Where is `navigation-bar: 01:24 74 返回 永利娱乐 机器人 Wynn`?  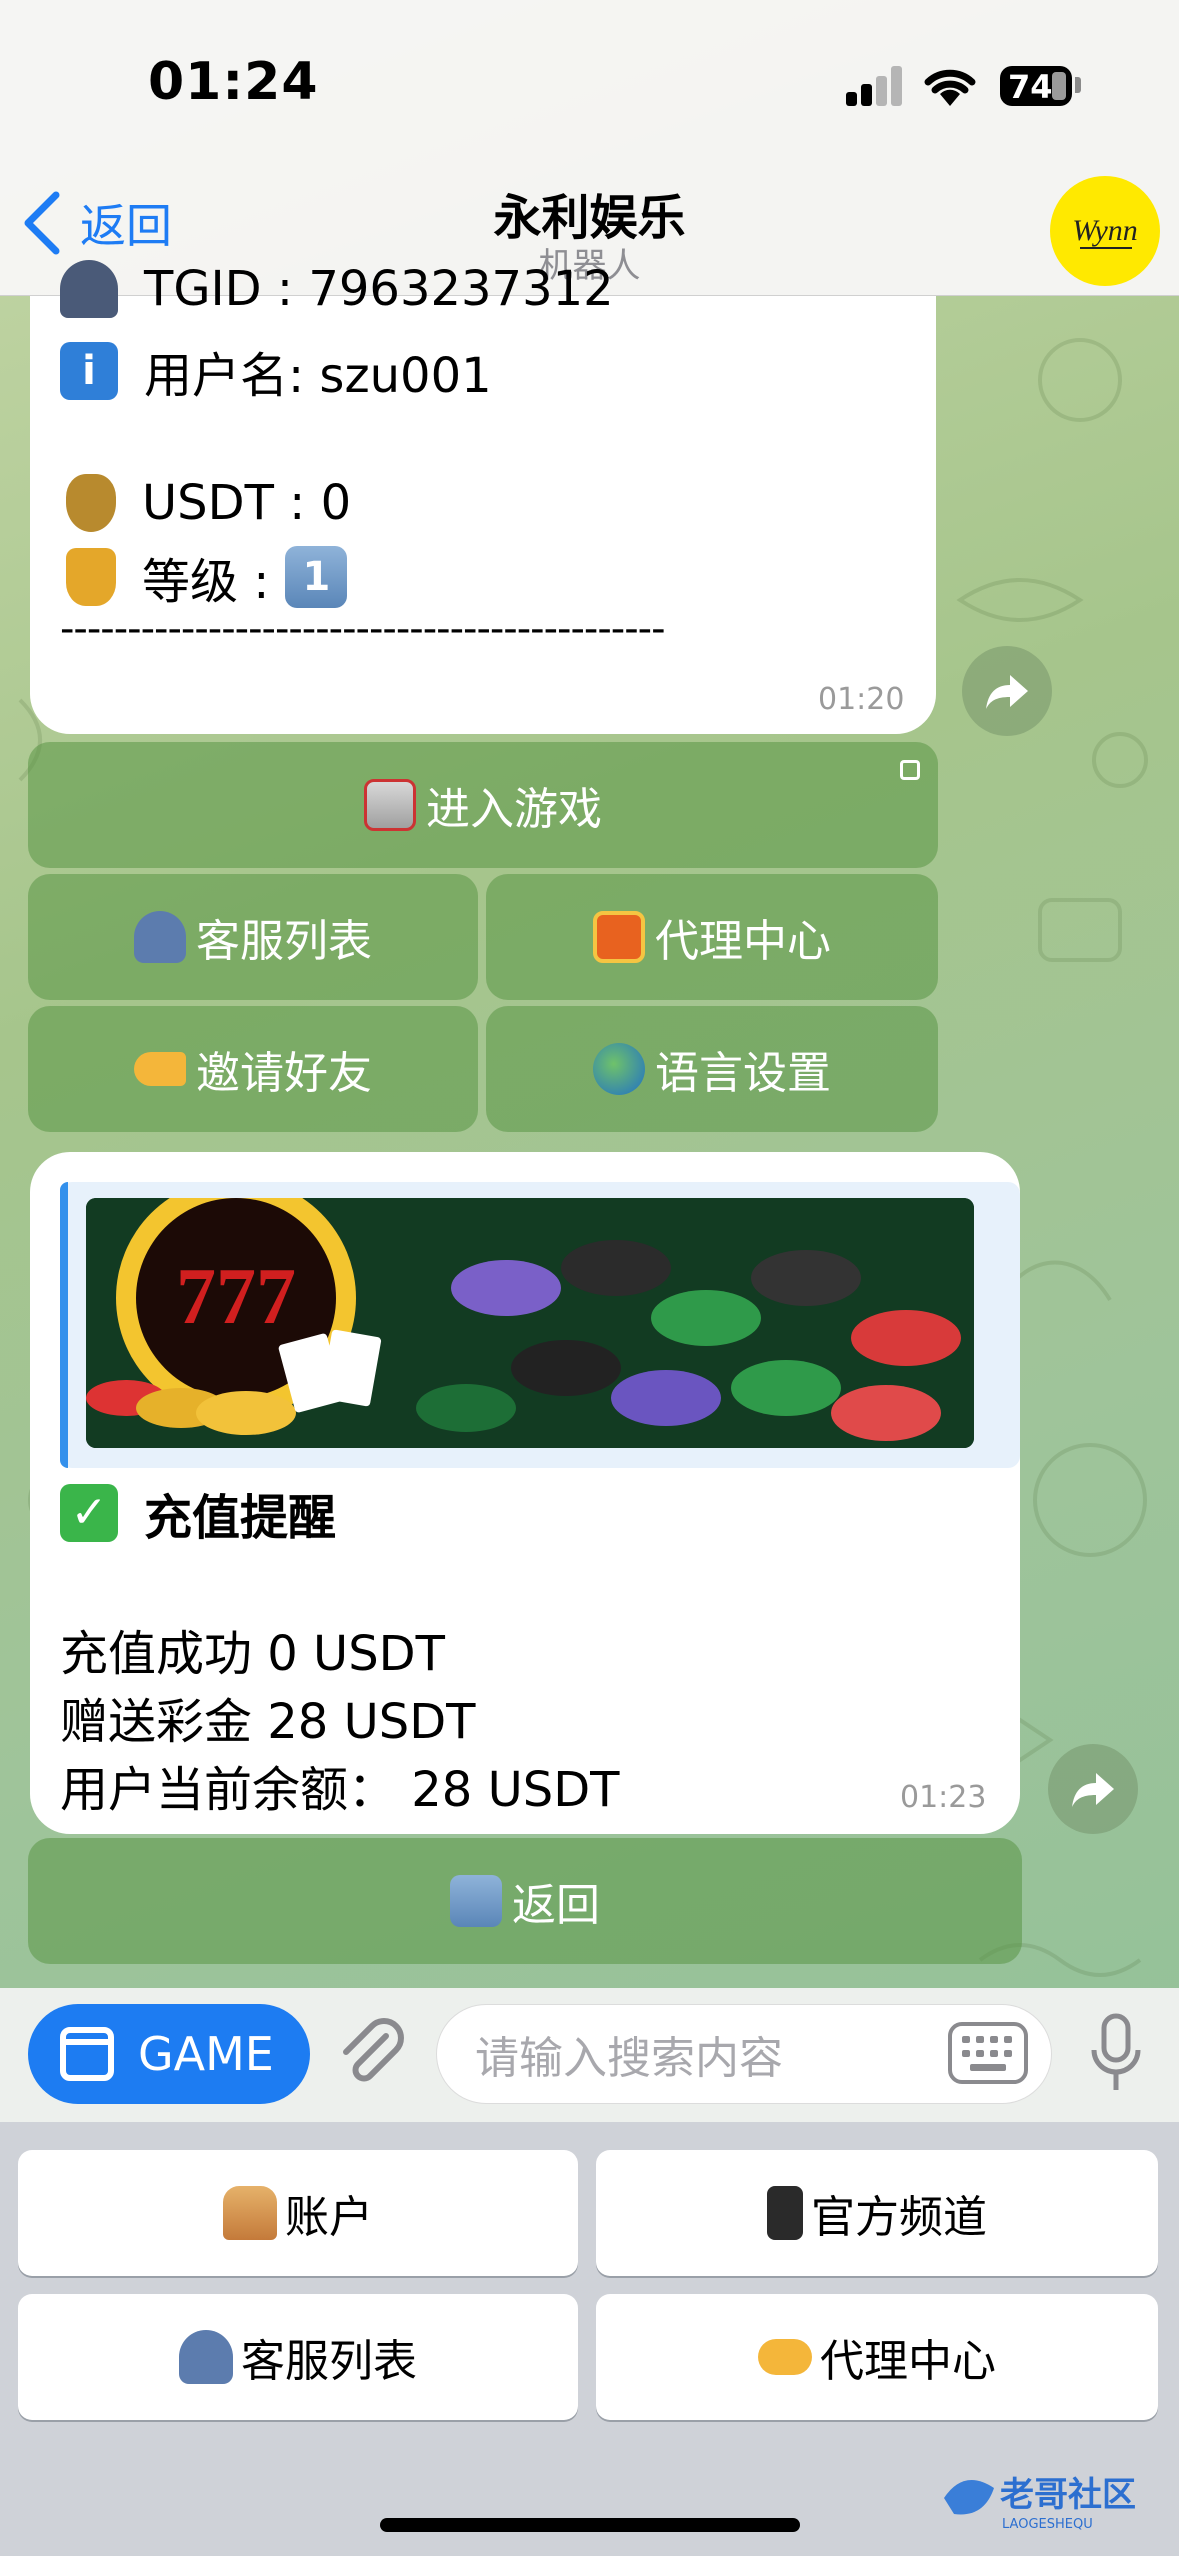
navigation-bar: 01:24 74 返回 永利娱乐 机器人 Wynn is located at coordinates (589, 148).